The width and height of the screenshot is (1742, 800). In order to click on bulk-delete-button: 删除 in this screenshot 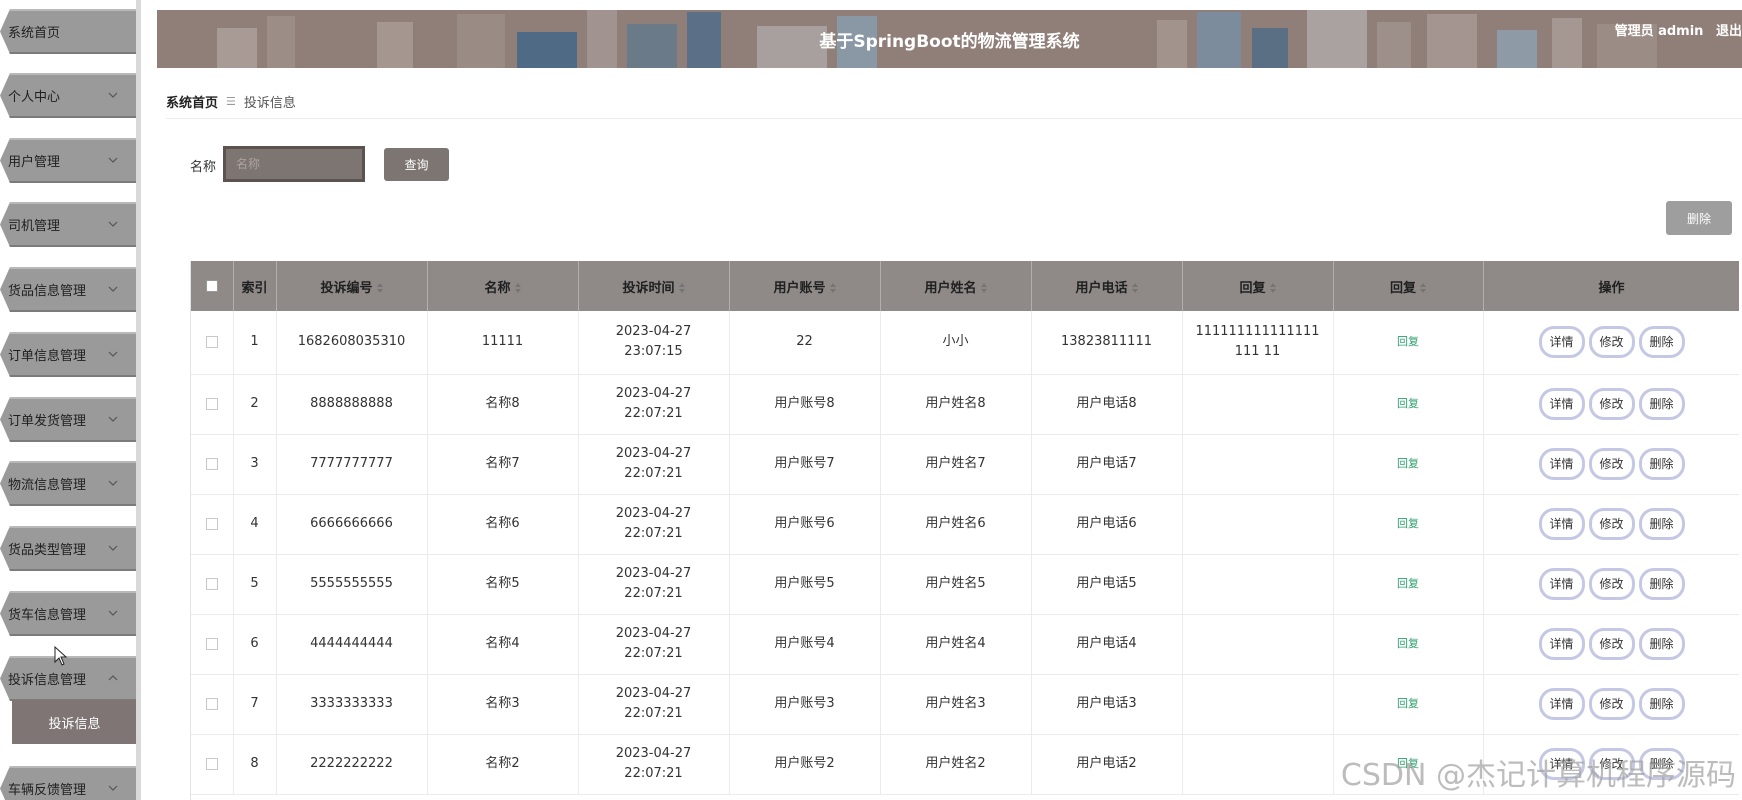, I will do `click(1699, 218)`.